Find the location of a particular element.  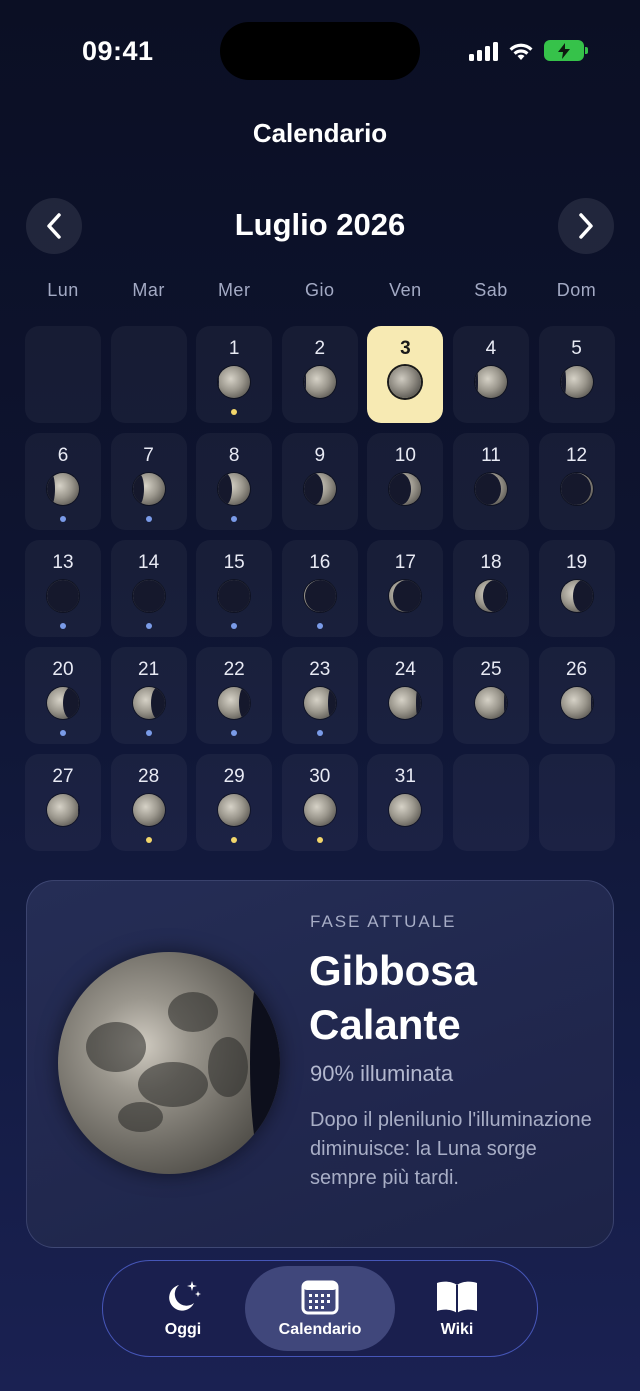

moon-stars-icon is located at coordinates (185, 1295).